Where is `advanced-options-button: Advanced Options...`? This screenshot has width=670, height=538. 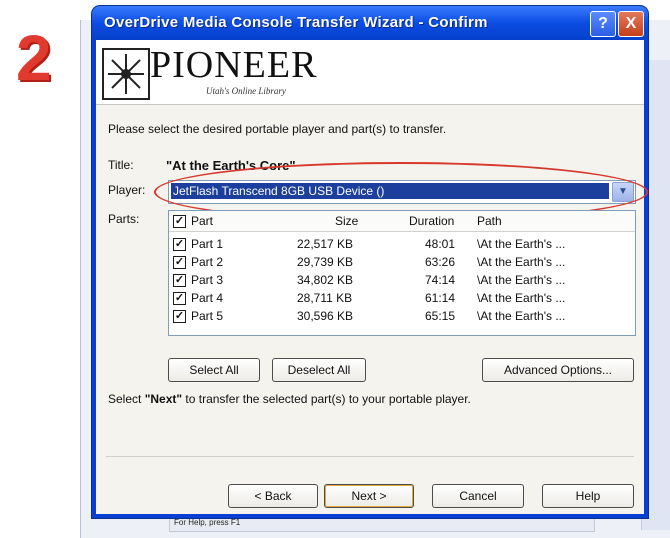
advanced-options-button: Advanced Options... is located at coordinates (558, 370).